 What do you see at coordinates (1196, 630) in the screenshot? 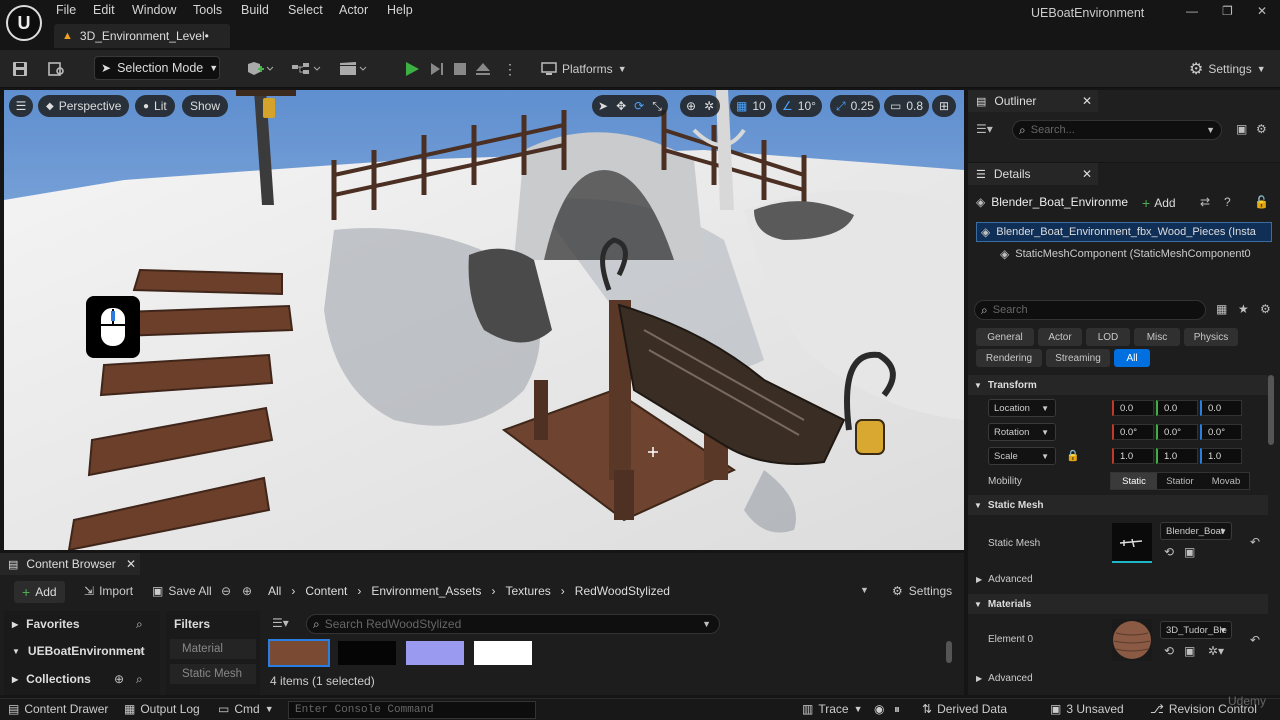
I see `material-dropdown: 3D_Tudor_Ble ▼` at bounding box center [1196, 630].